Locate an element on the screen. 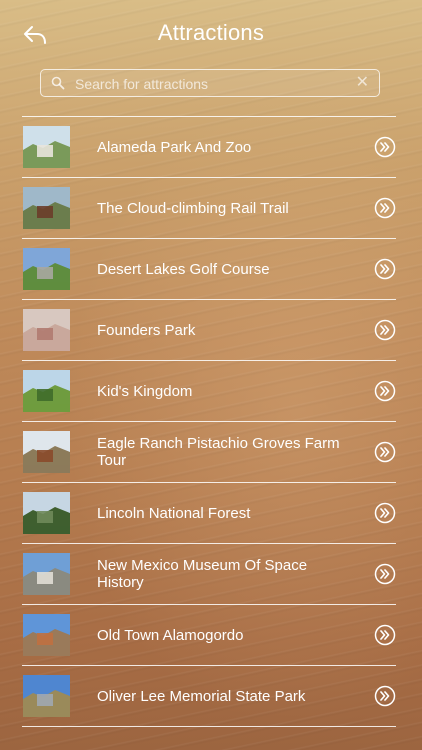  list-item: The Cloud-climbing Rail Trail is located at coordinates (209, 208).